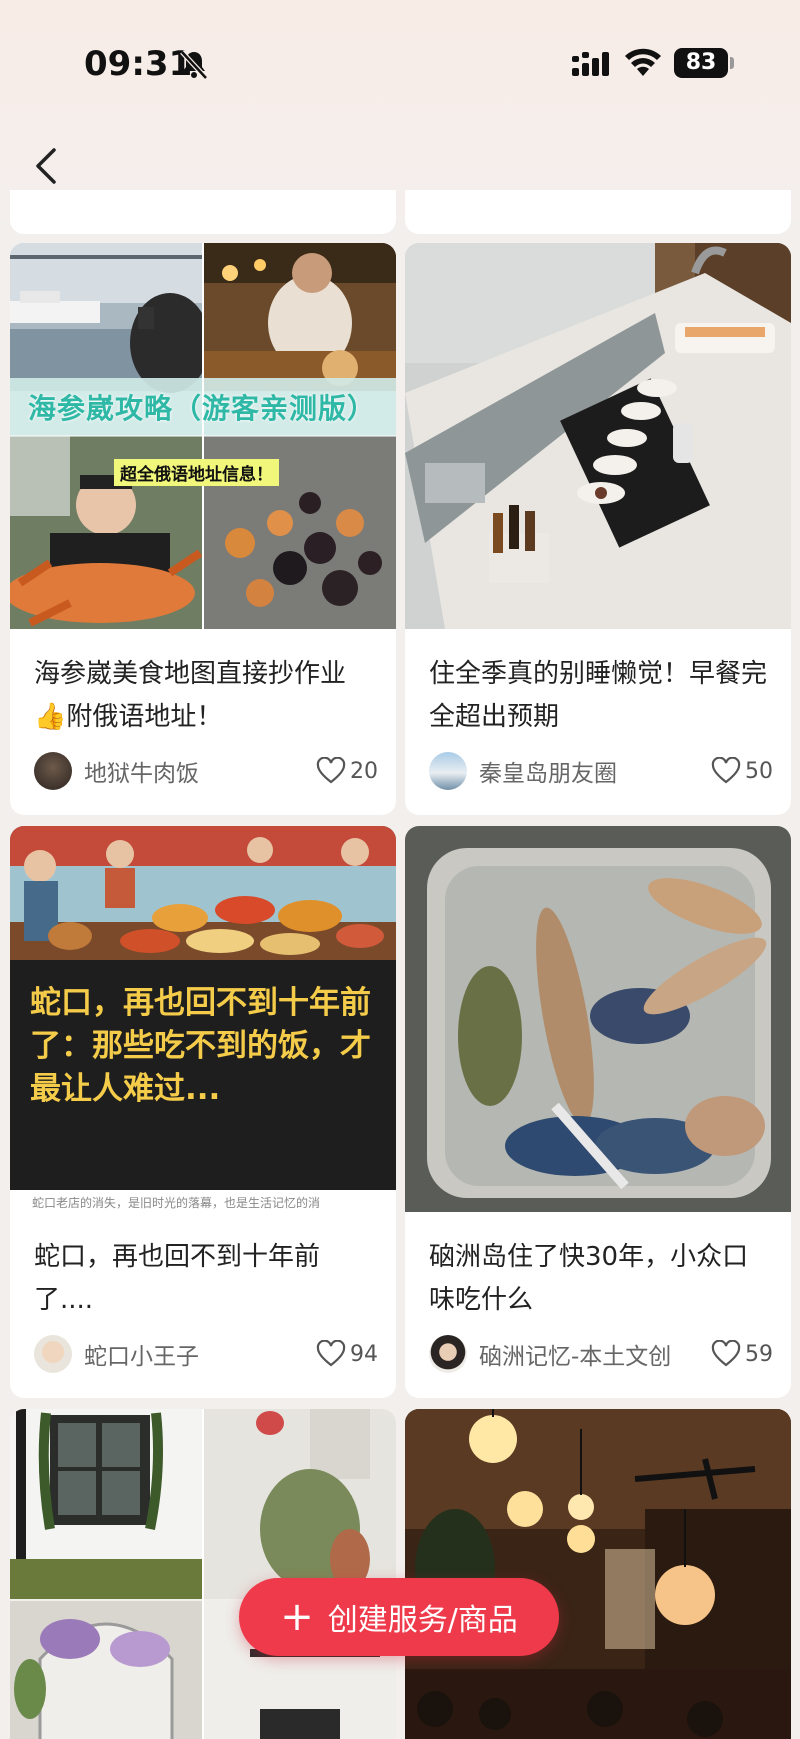  Describe the element at coordinates (732, 63) in the screenshot. I see `battery-tip` at that location.